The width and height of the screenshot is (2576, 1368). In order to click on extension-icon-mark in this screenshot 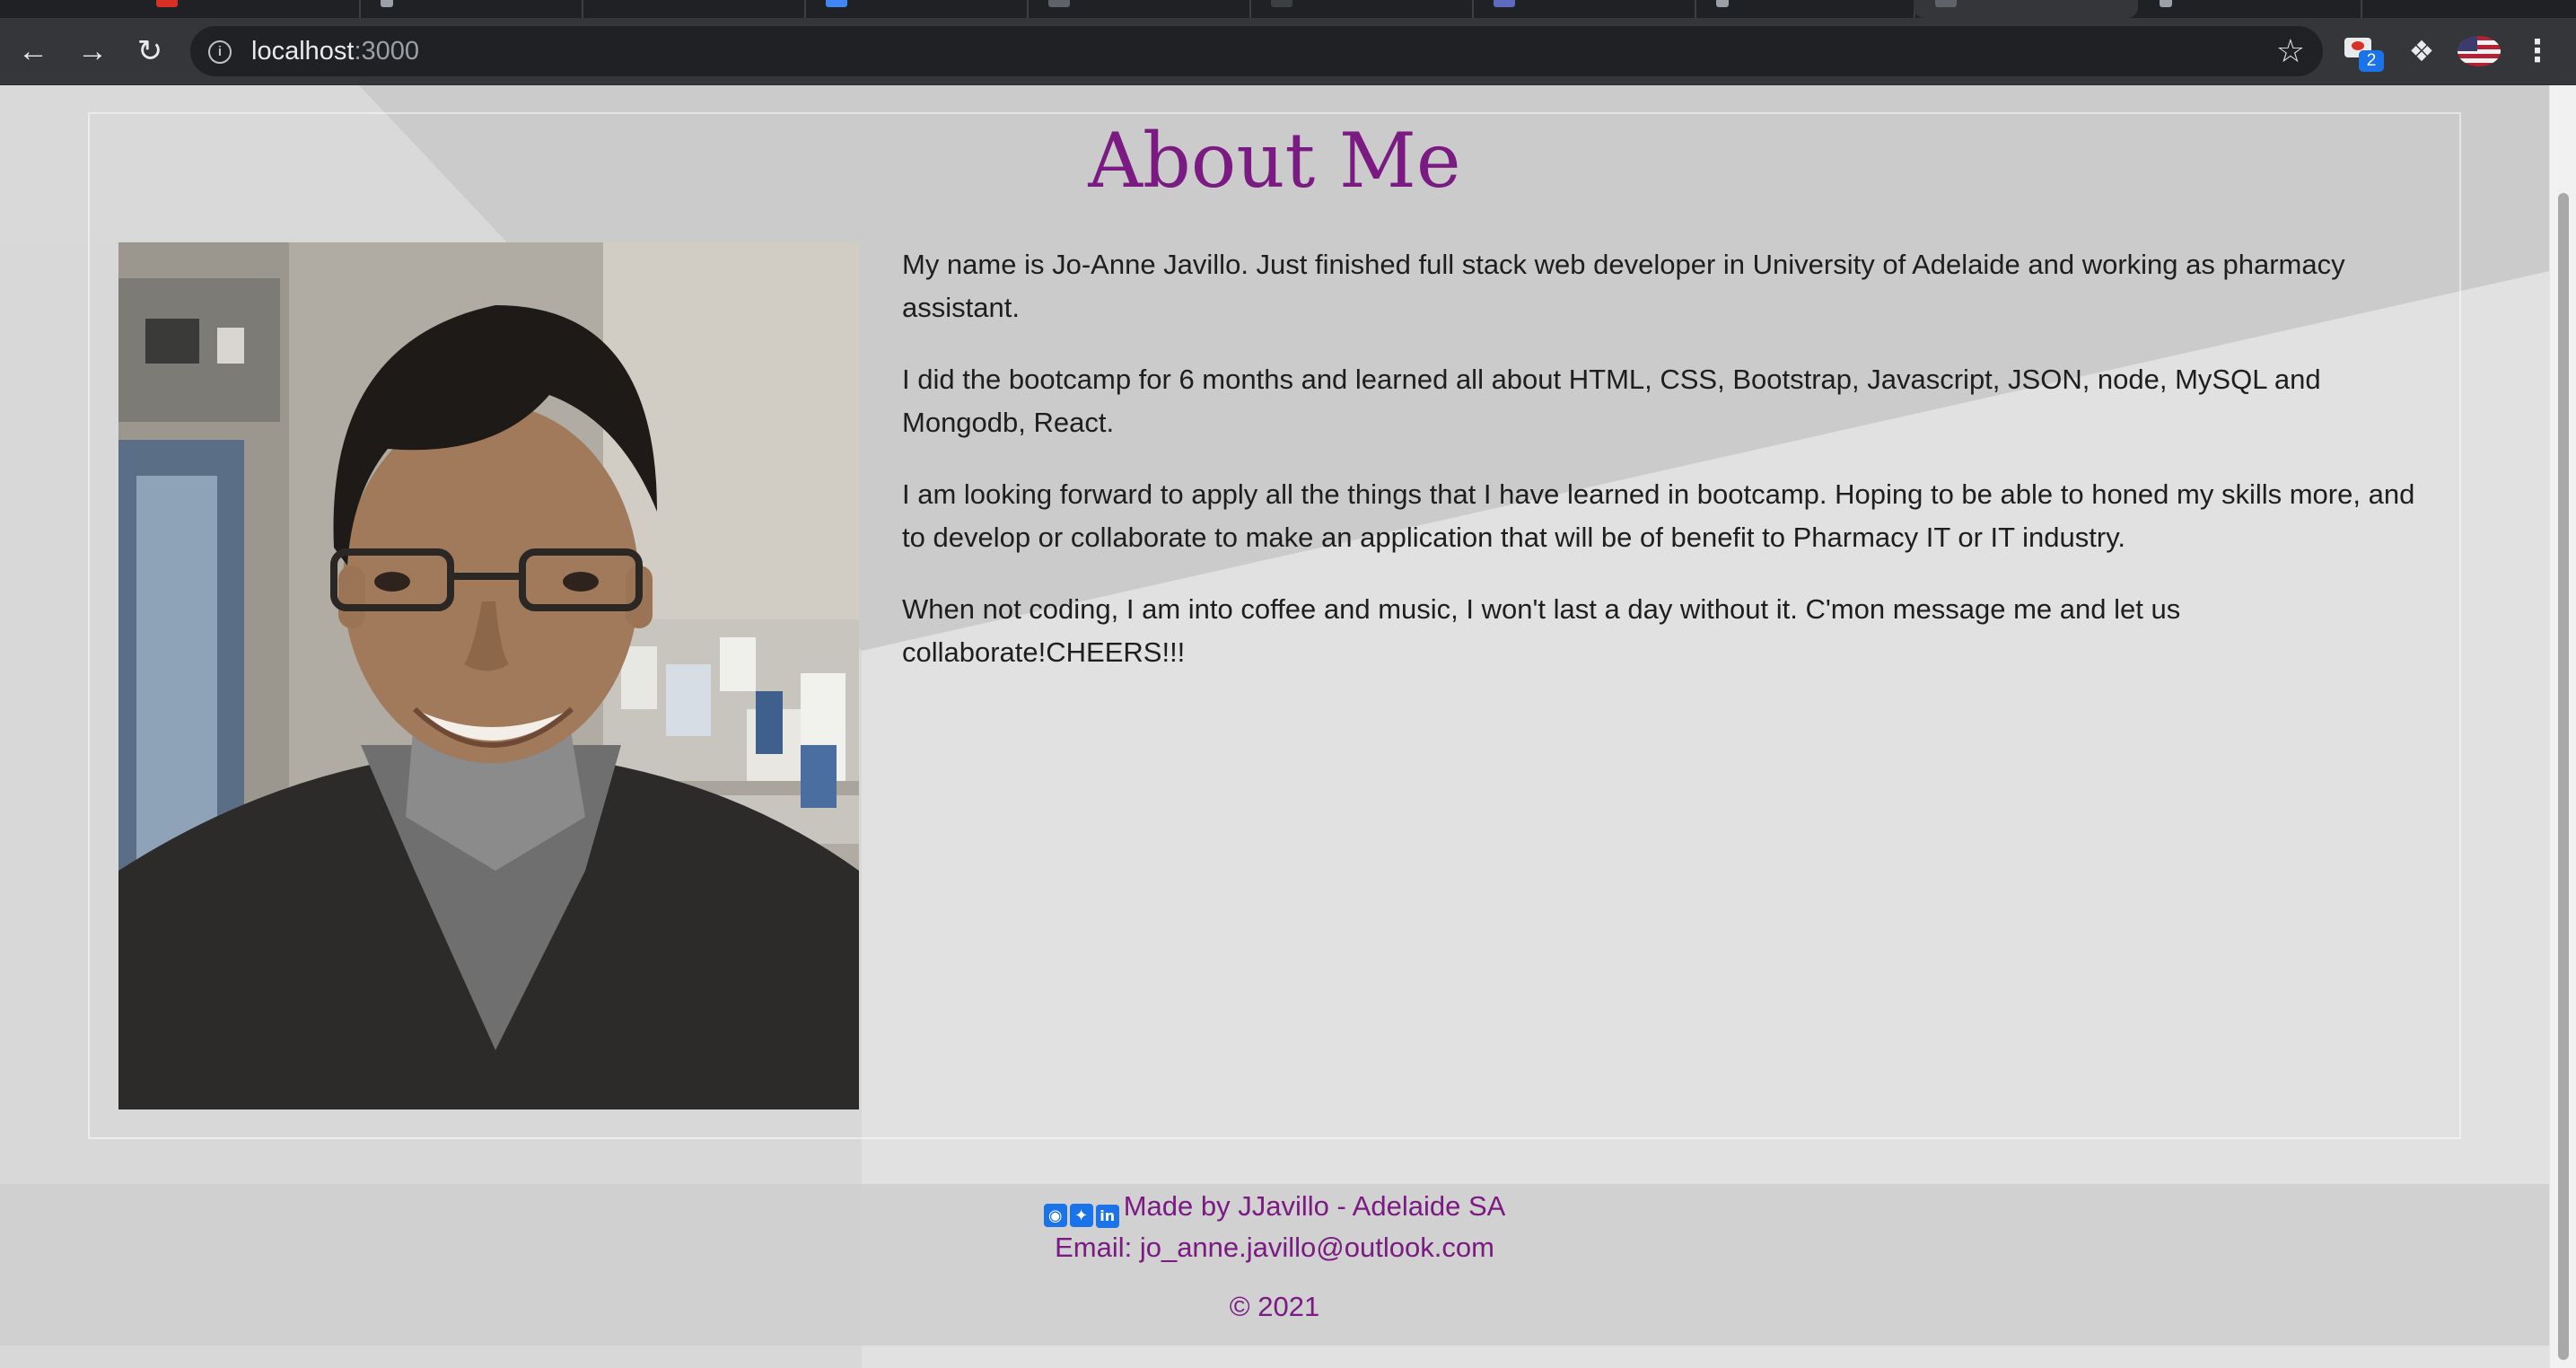, I will do `click(2358, 45)`.